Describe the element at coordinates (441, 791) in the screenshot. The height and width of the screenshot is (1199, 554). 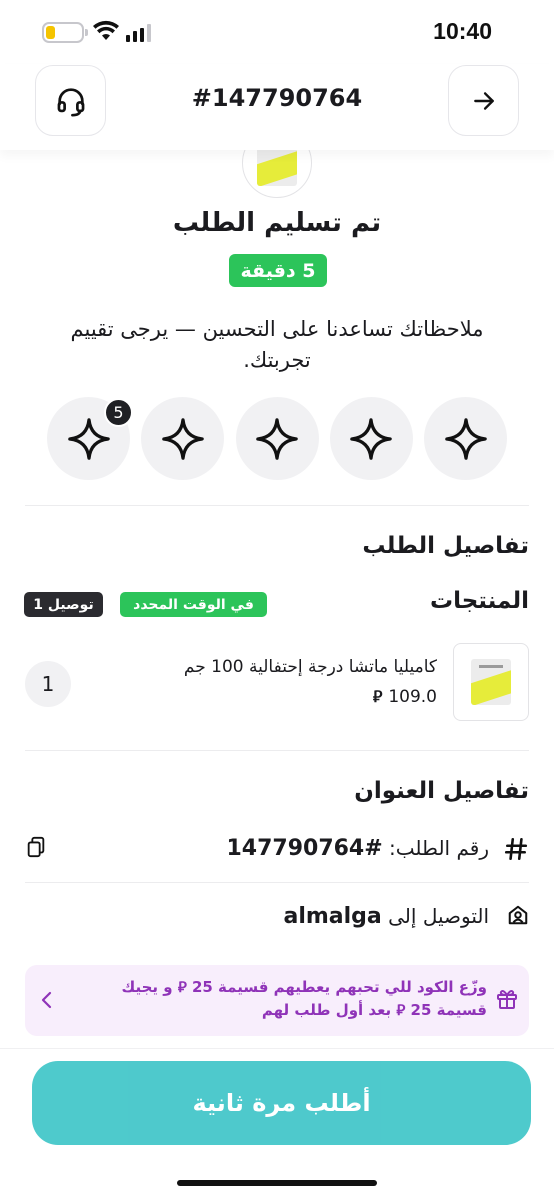
I see `address-details-title: تفاصيل العنوان` at that location.